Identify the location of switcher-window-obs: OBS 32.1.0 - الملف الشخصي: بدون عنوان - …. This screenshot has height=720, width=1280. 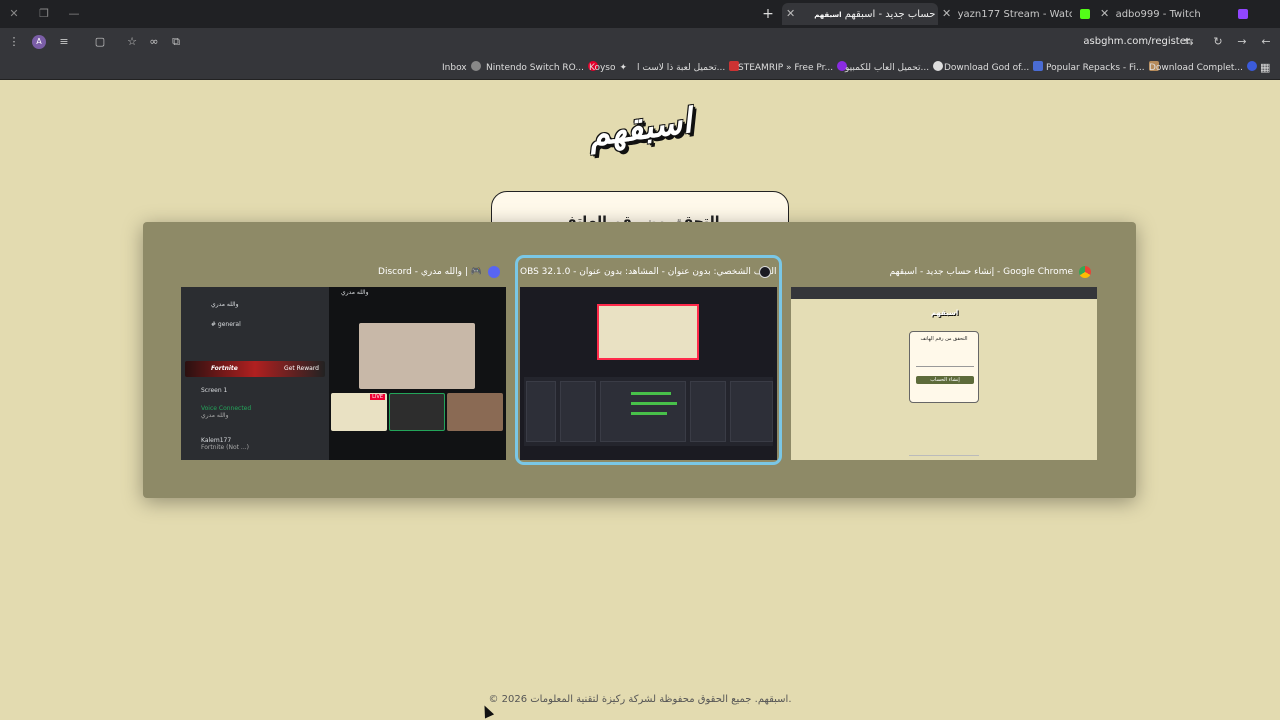
(648, 360).